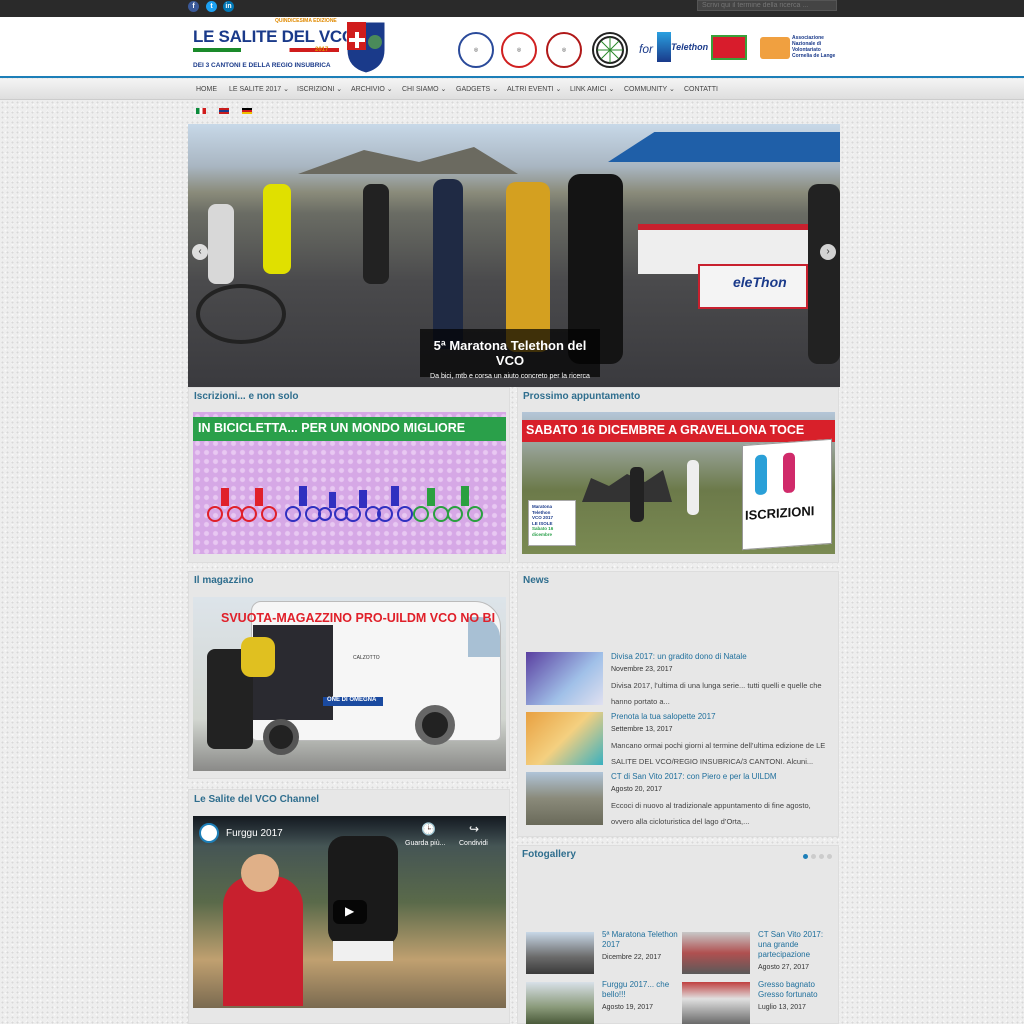  I want to click on flag-italian-icon, so click(201, 111).